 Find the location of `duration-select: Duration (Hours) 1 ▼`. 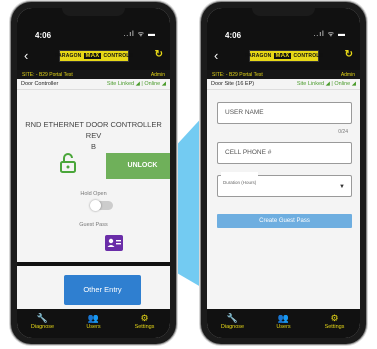

duration-select: Duration (Hours) 1 ▼ is located at coordinates (284, 184).